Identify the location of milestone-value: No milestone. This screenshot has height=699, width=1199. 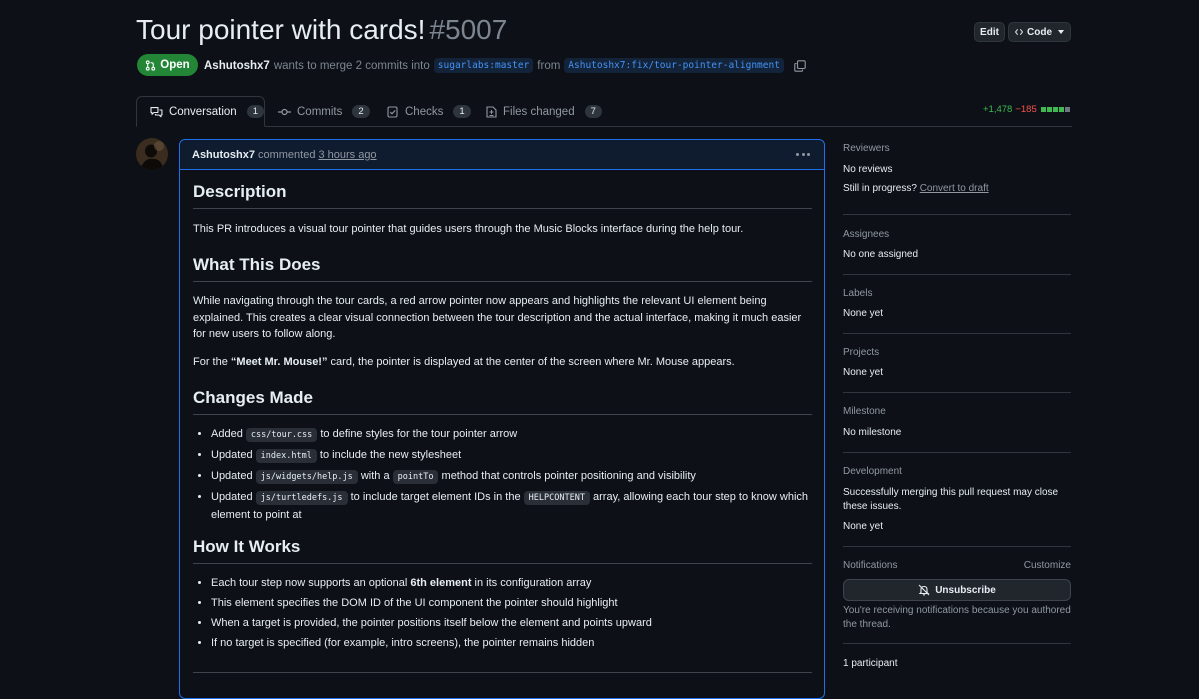
(872, 432).